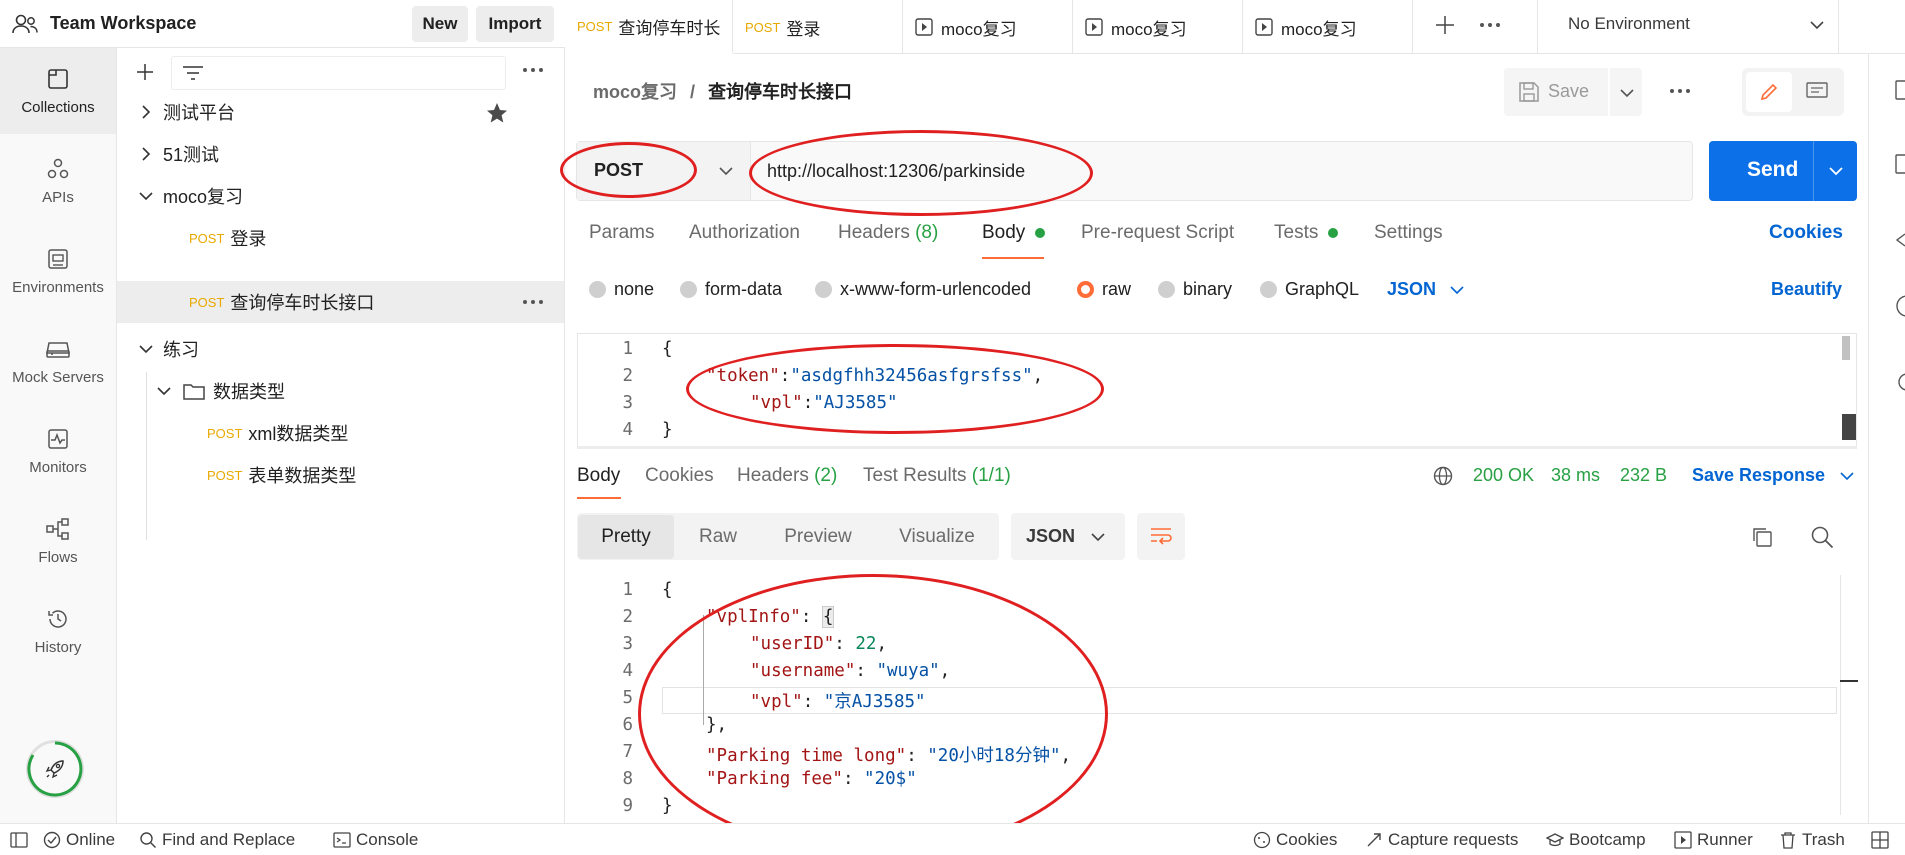 The image size is (1905, 855). I want to click on save-response-button: Save Response, so click(1773, 475).